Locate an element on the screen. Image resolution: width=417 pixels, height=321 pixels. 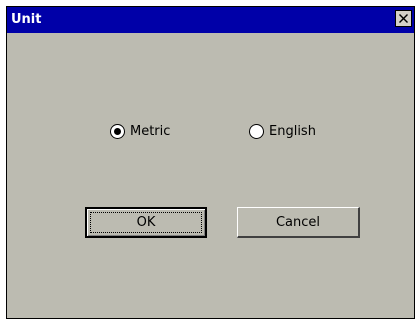
radio-selected-dot is located at coordinates (117, 131).